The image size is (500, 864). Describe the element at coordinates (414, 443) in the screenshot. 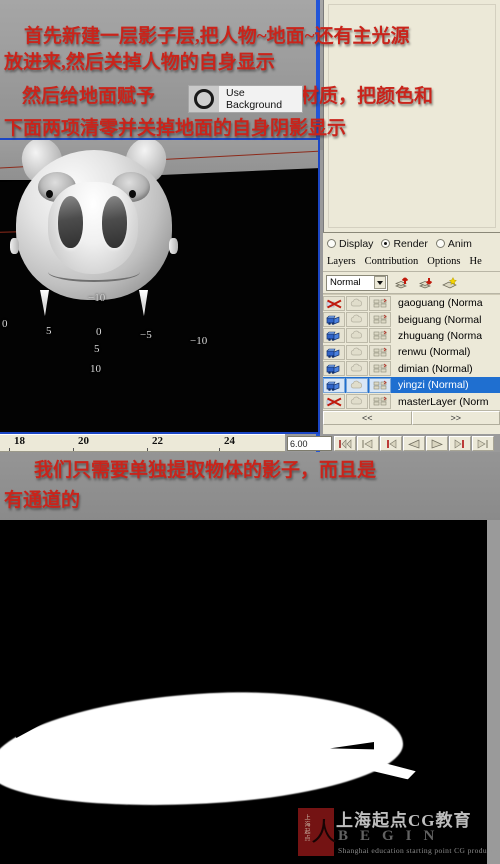

I see `play-reverse-button` at that location.